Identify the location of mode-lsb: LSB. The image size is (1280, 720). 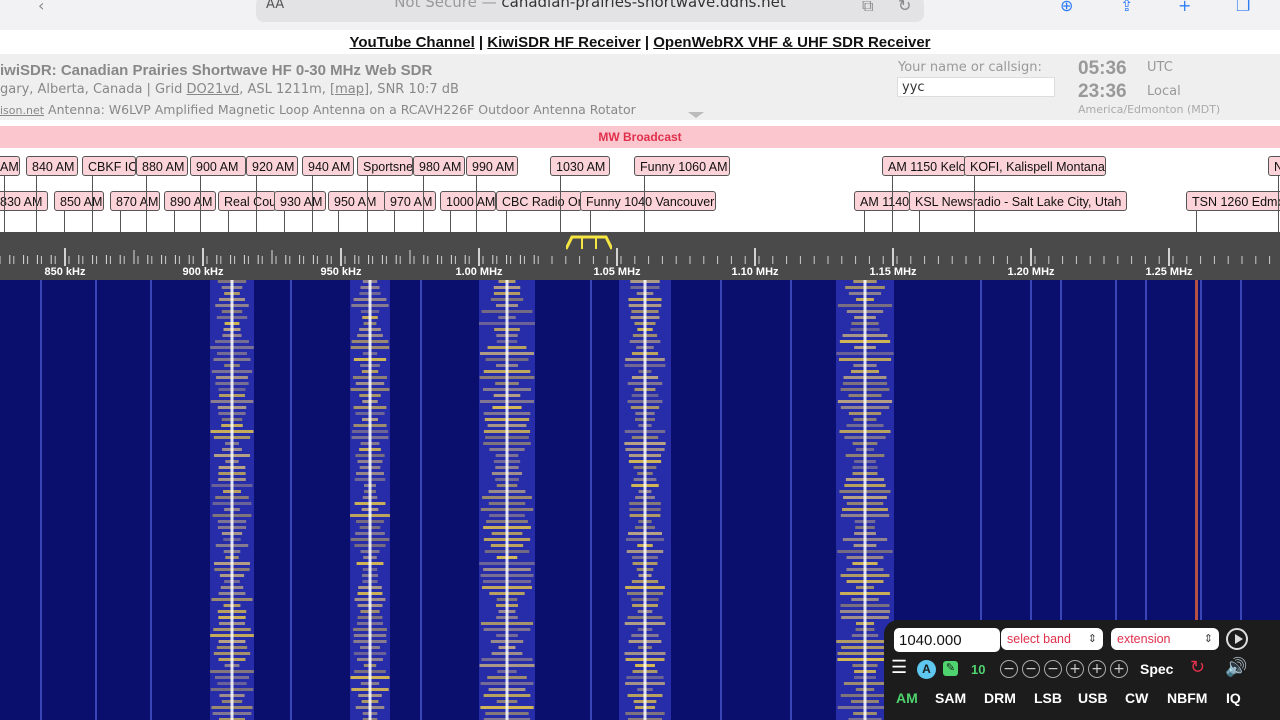
(1048, 698).